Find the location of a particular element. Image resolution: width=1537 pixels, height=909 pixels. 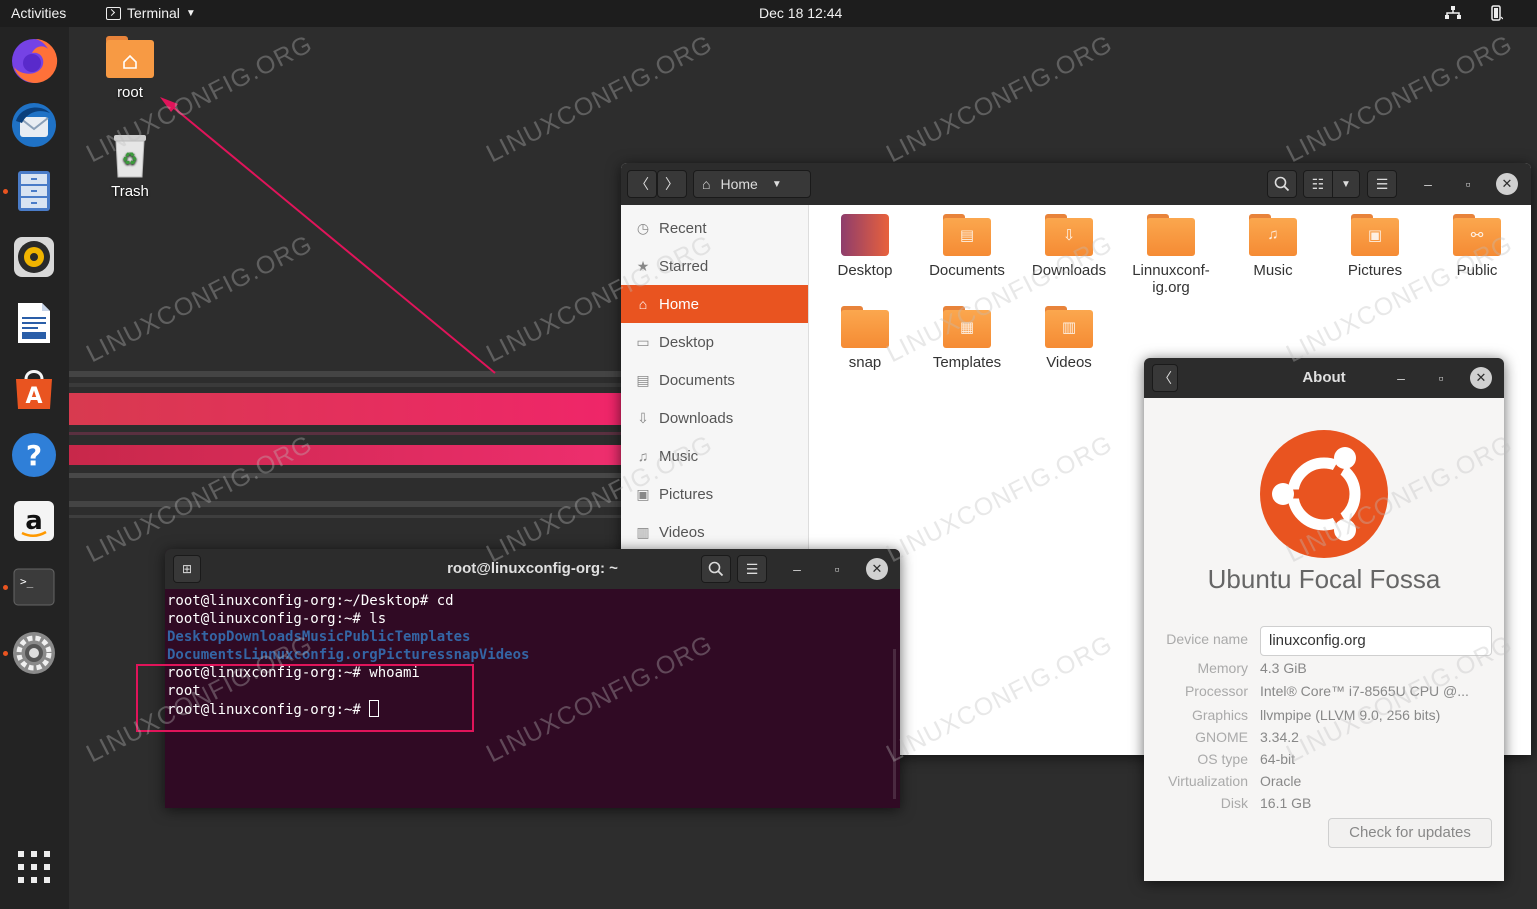

folder-item-linnuxconfig: Linnuxconf-ig.org is located at coordinates (1171, 250).